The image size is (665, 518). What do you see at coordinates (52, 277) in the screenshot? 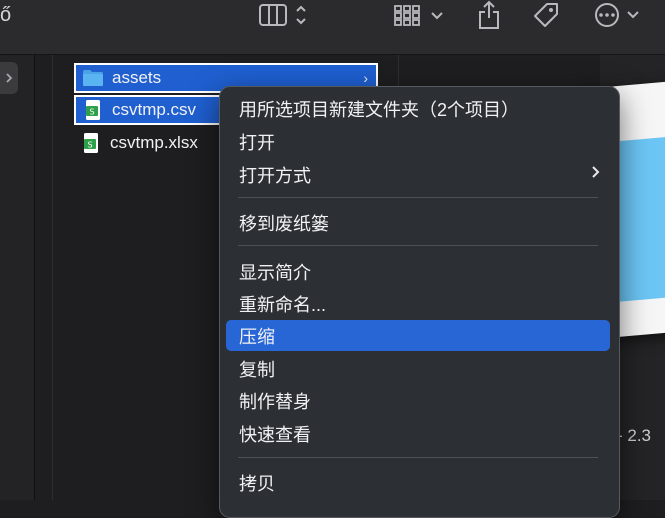
I see `column-divider` at bounding box center [52, 277].